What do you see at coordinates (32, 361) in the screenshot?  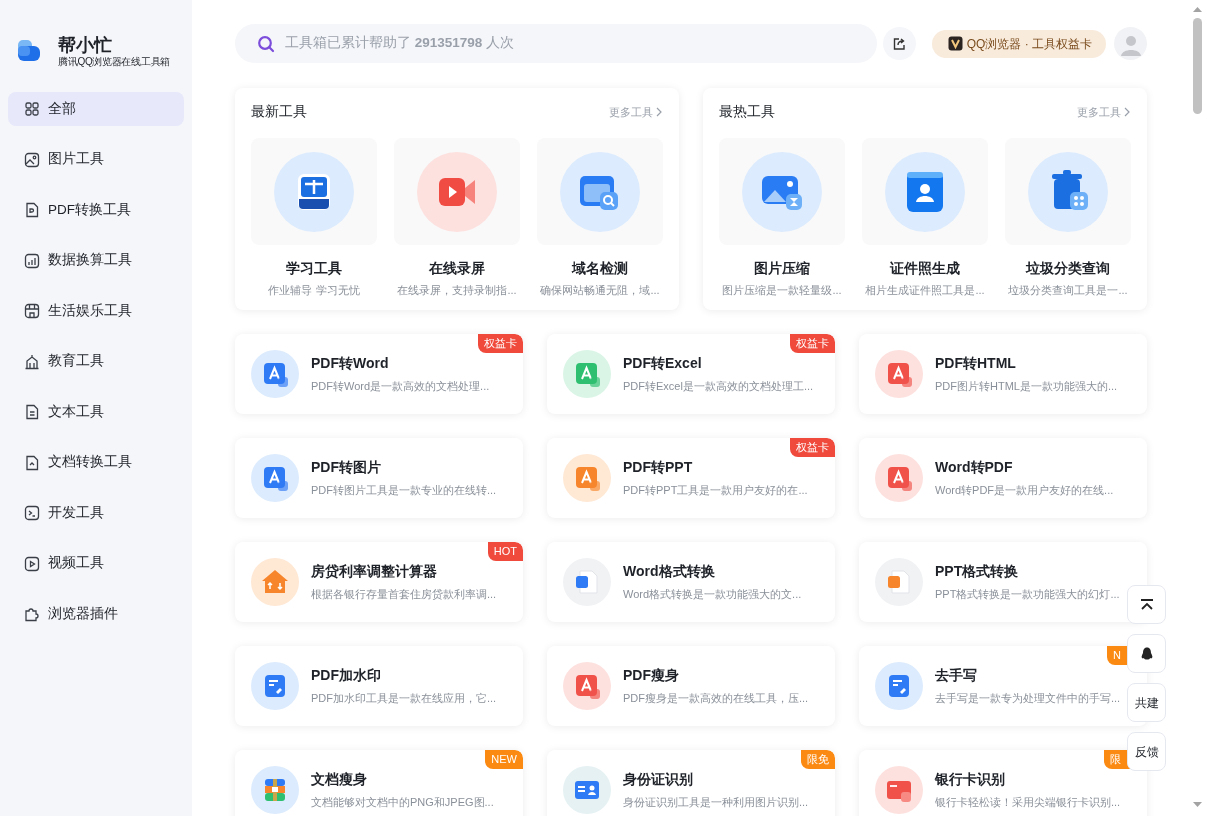 I see `building-icon` at bounding box center [32, 361].